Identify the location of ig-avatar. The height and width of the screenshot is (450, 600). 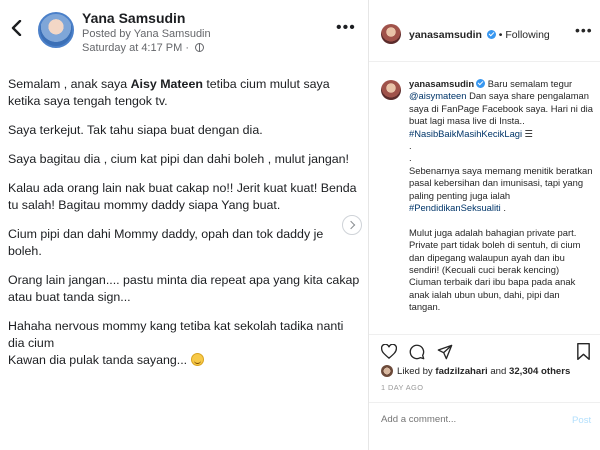
(391, 34).